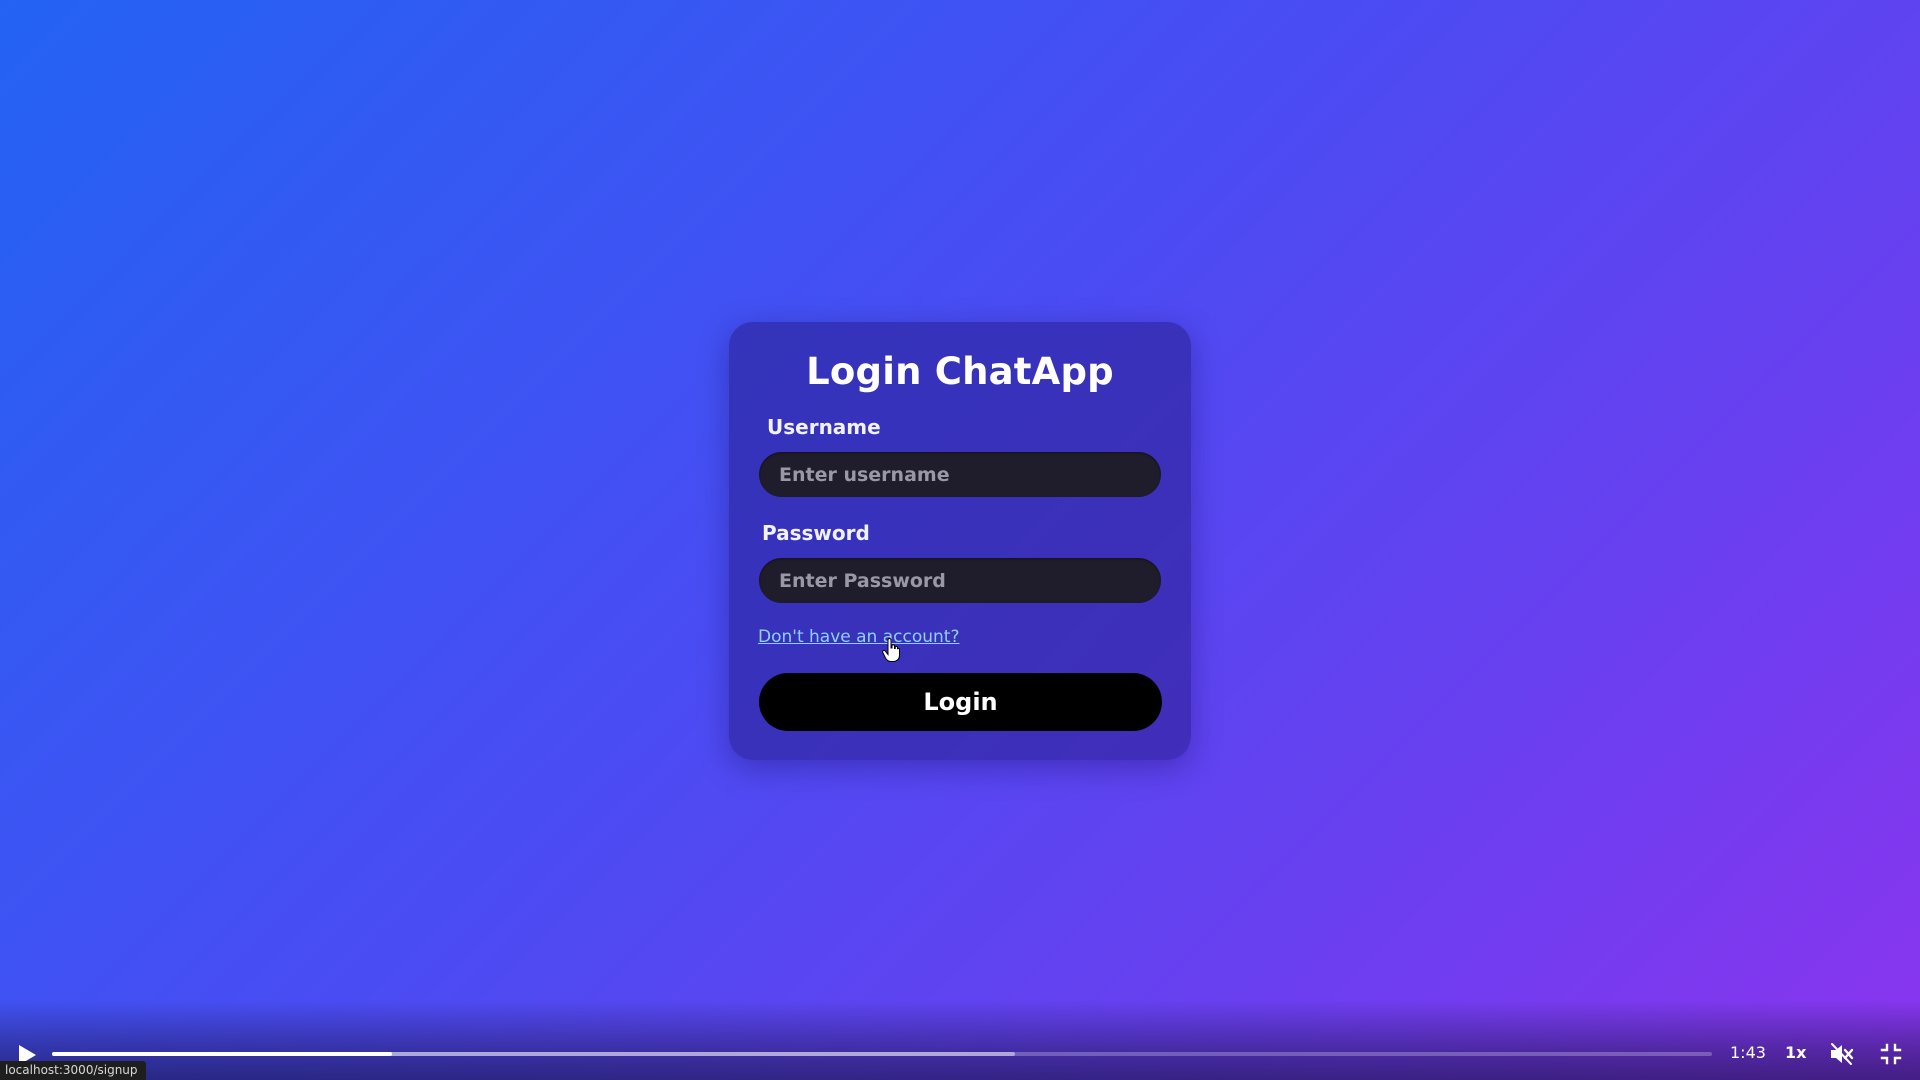 This screenshot has height=1080, width=1920. Describe the element at coordinates (1748, 1052) in the screenshot. I see `time-label: 1:43` at that location.